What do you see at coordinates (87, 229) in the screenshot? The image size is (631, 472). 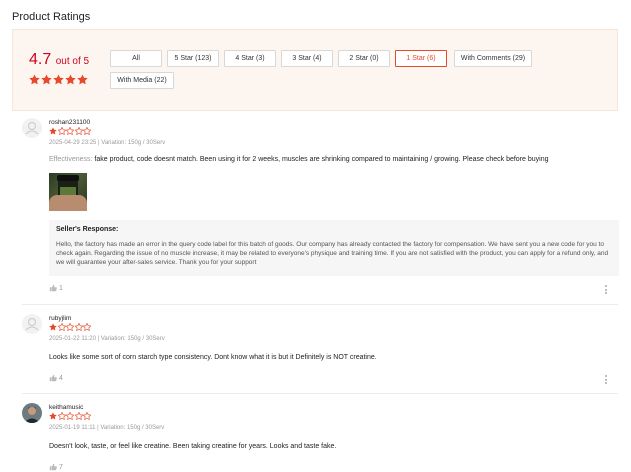 I see `seller-response-title: Seller's Response:` at bounding box center [87, 229].